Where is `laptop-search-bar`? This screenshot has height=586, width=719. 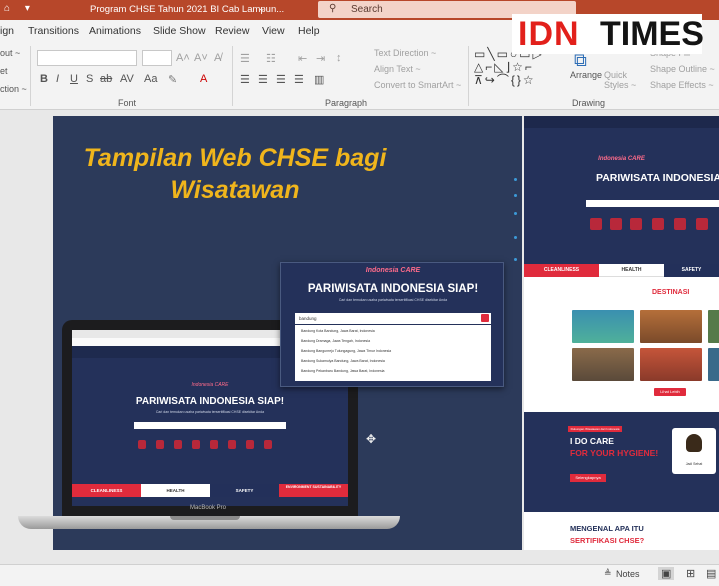 laptop-search-bar is located at coordinates (210, 425).